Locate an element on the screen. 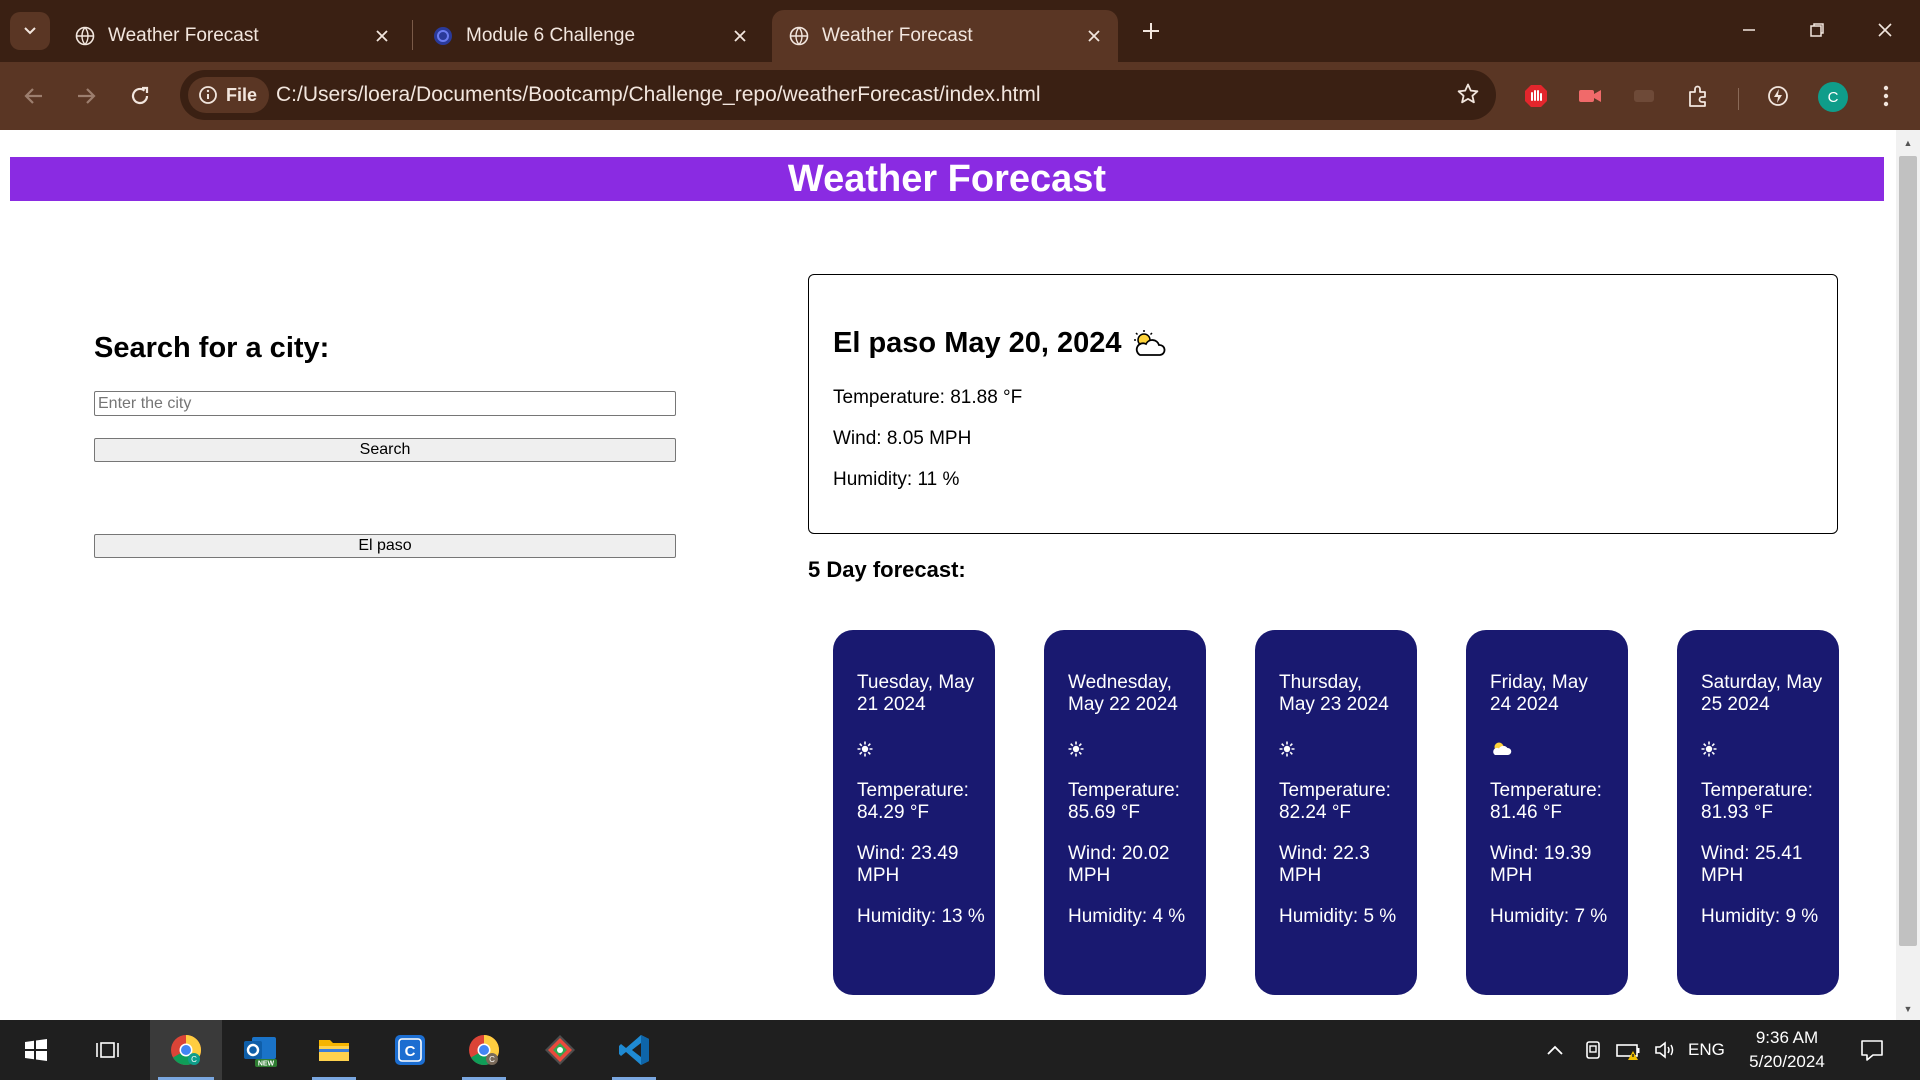  forecast-date: Wednesday, May 22 2024 is located at coordinates (1123, 693).